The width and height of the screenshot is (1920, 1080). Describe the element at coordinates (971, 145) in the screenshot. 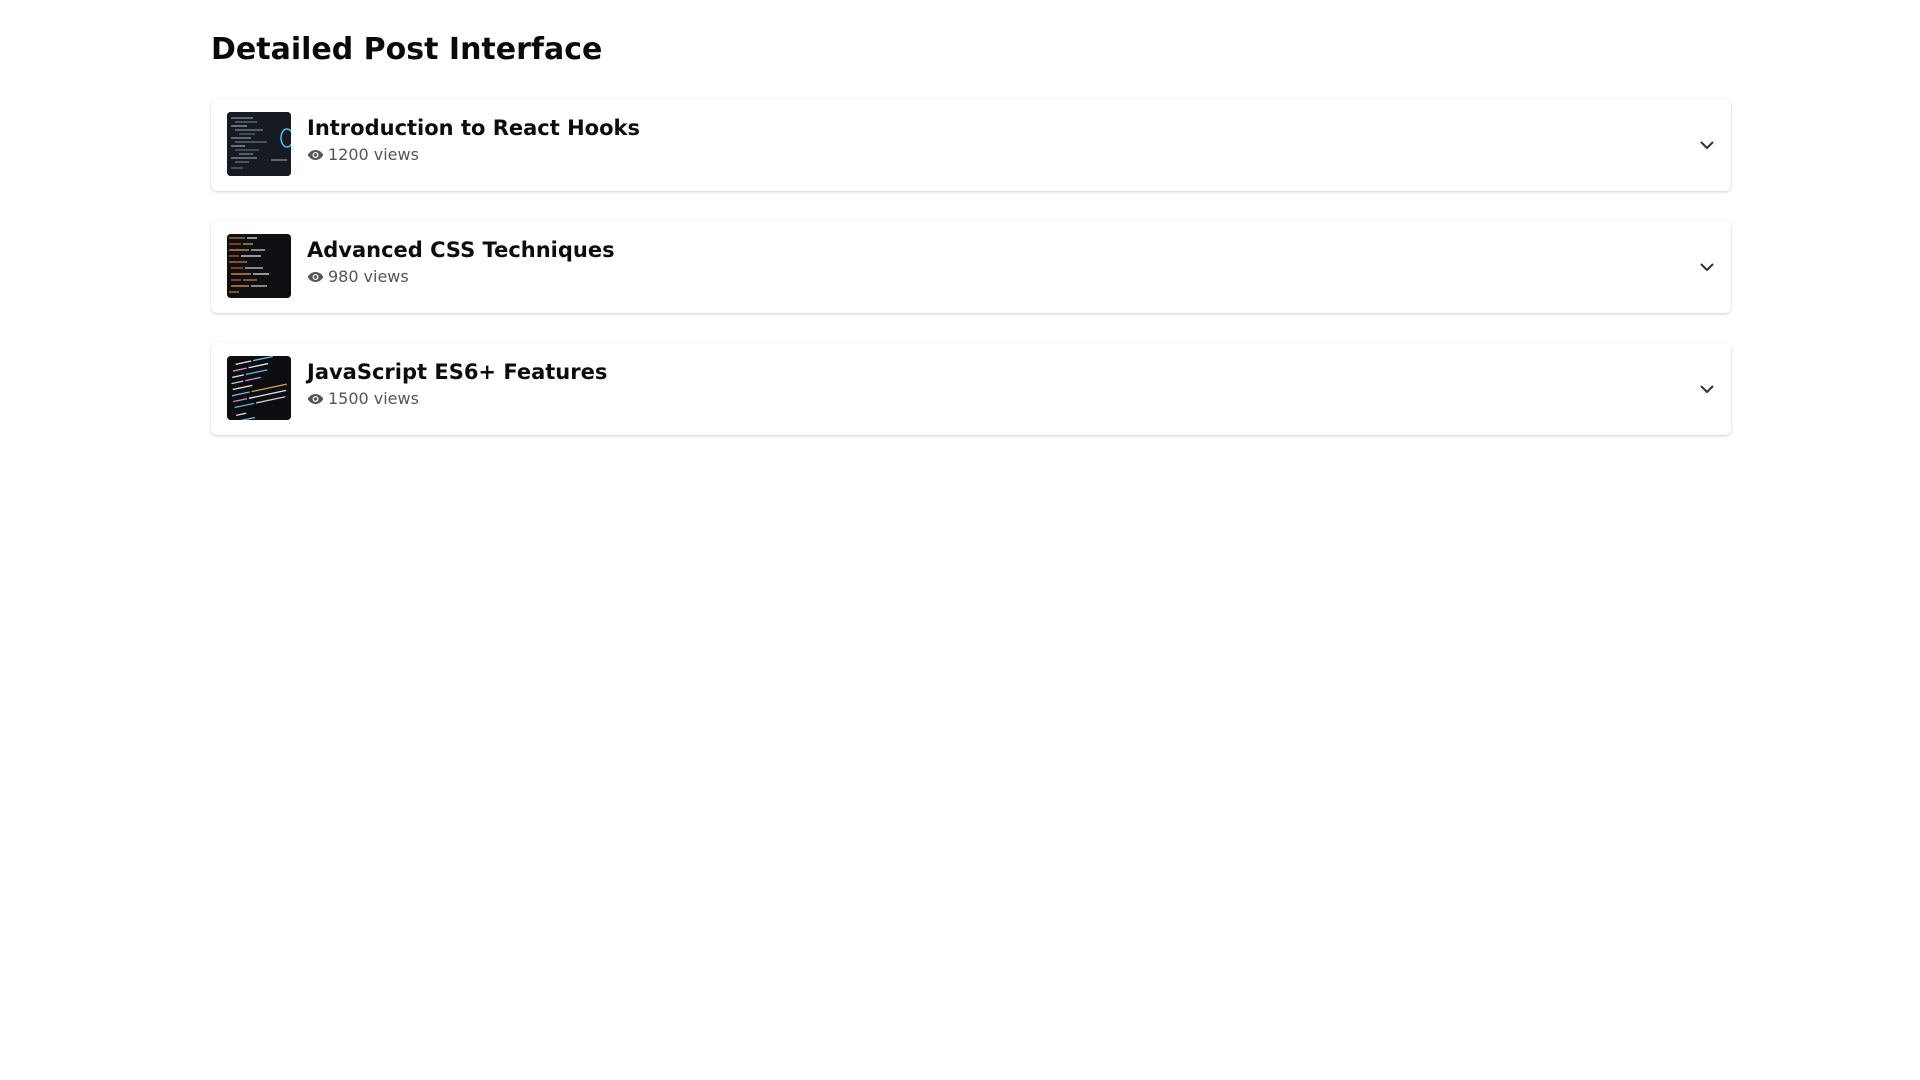

I see `post-card-react-hooks: Introduction to React Hooks 1200 views` at that location.